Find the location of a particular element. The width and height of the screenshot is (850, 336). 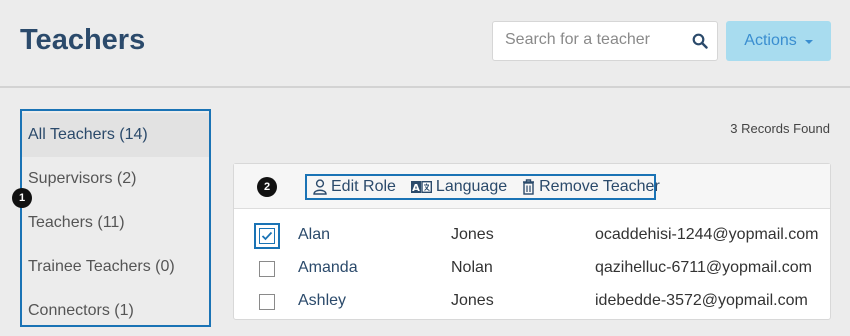

sidebar-item-teachers: Teachers (11) is located at coordinates (115, 223).